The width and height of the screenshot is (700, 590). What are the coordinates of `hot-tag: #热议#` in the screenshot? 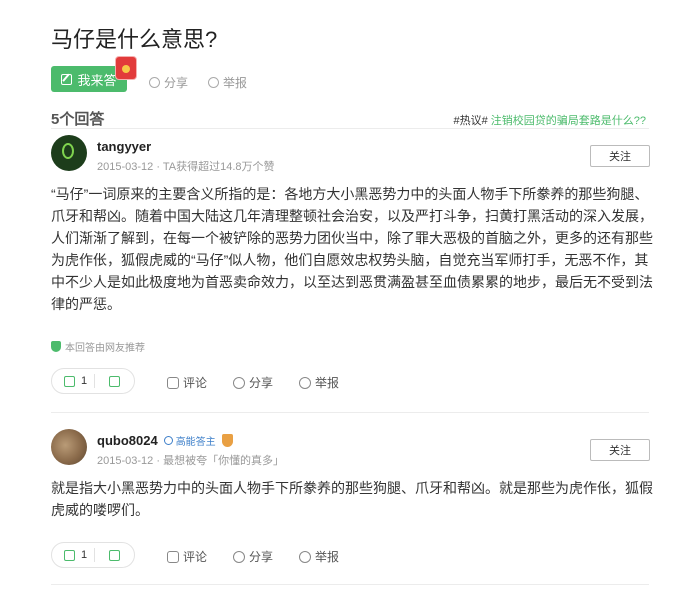 It's located at (470, 121).